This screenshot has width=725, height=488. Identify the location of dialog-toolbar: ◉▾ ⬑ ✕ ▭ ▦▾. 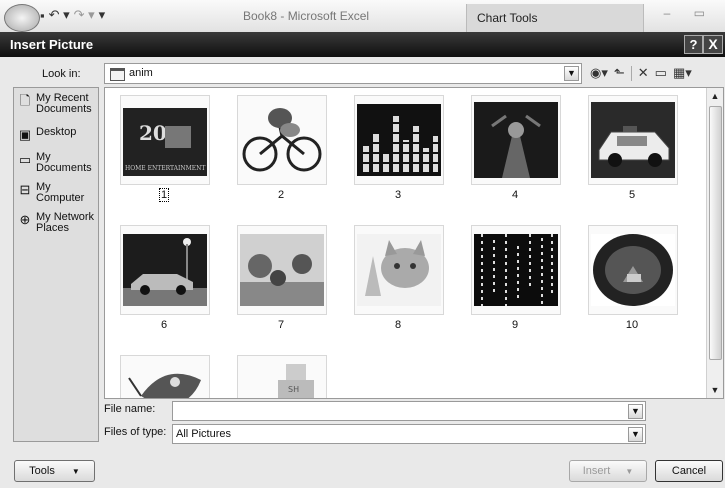
(641, 73).